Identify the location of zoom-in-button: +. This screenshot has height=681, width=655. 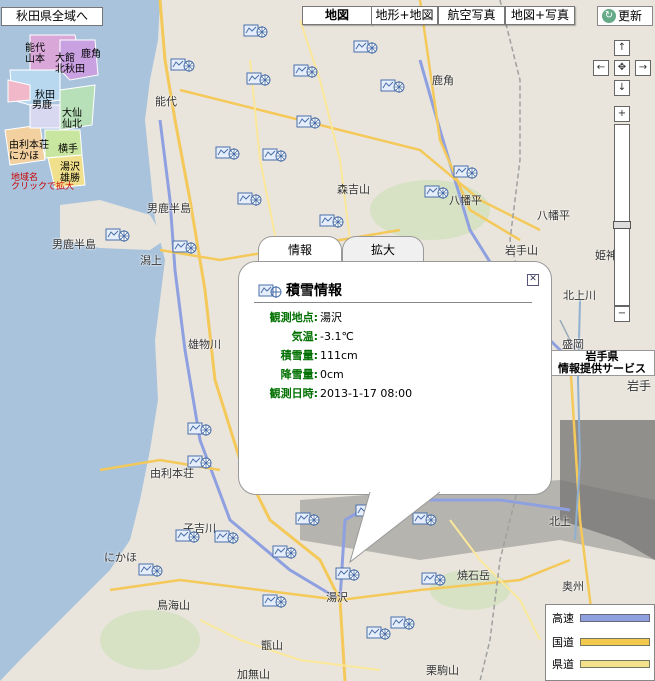
(622, 114).